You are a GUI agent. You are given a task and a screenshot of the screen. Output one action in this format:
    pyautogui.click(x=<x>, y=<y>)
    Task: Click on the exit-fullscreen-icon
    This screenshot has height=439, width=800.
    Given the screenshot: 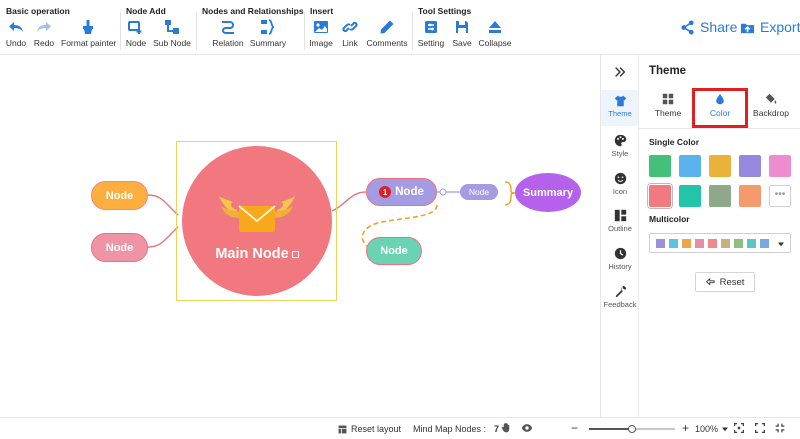 What is the action you would take?
    pyautogui.click(x=780, y=428)
    